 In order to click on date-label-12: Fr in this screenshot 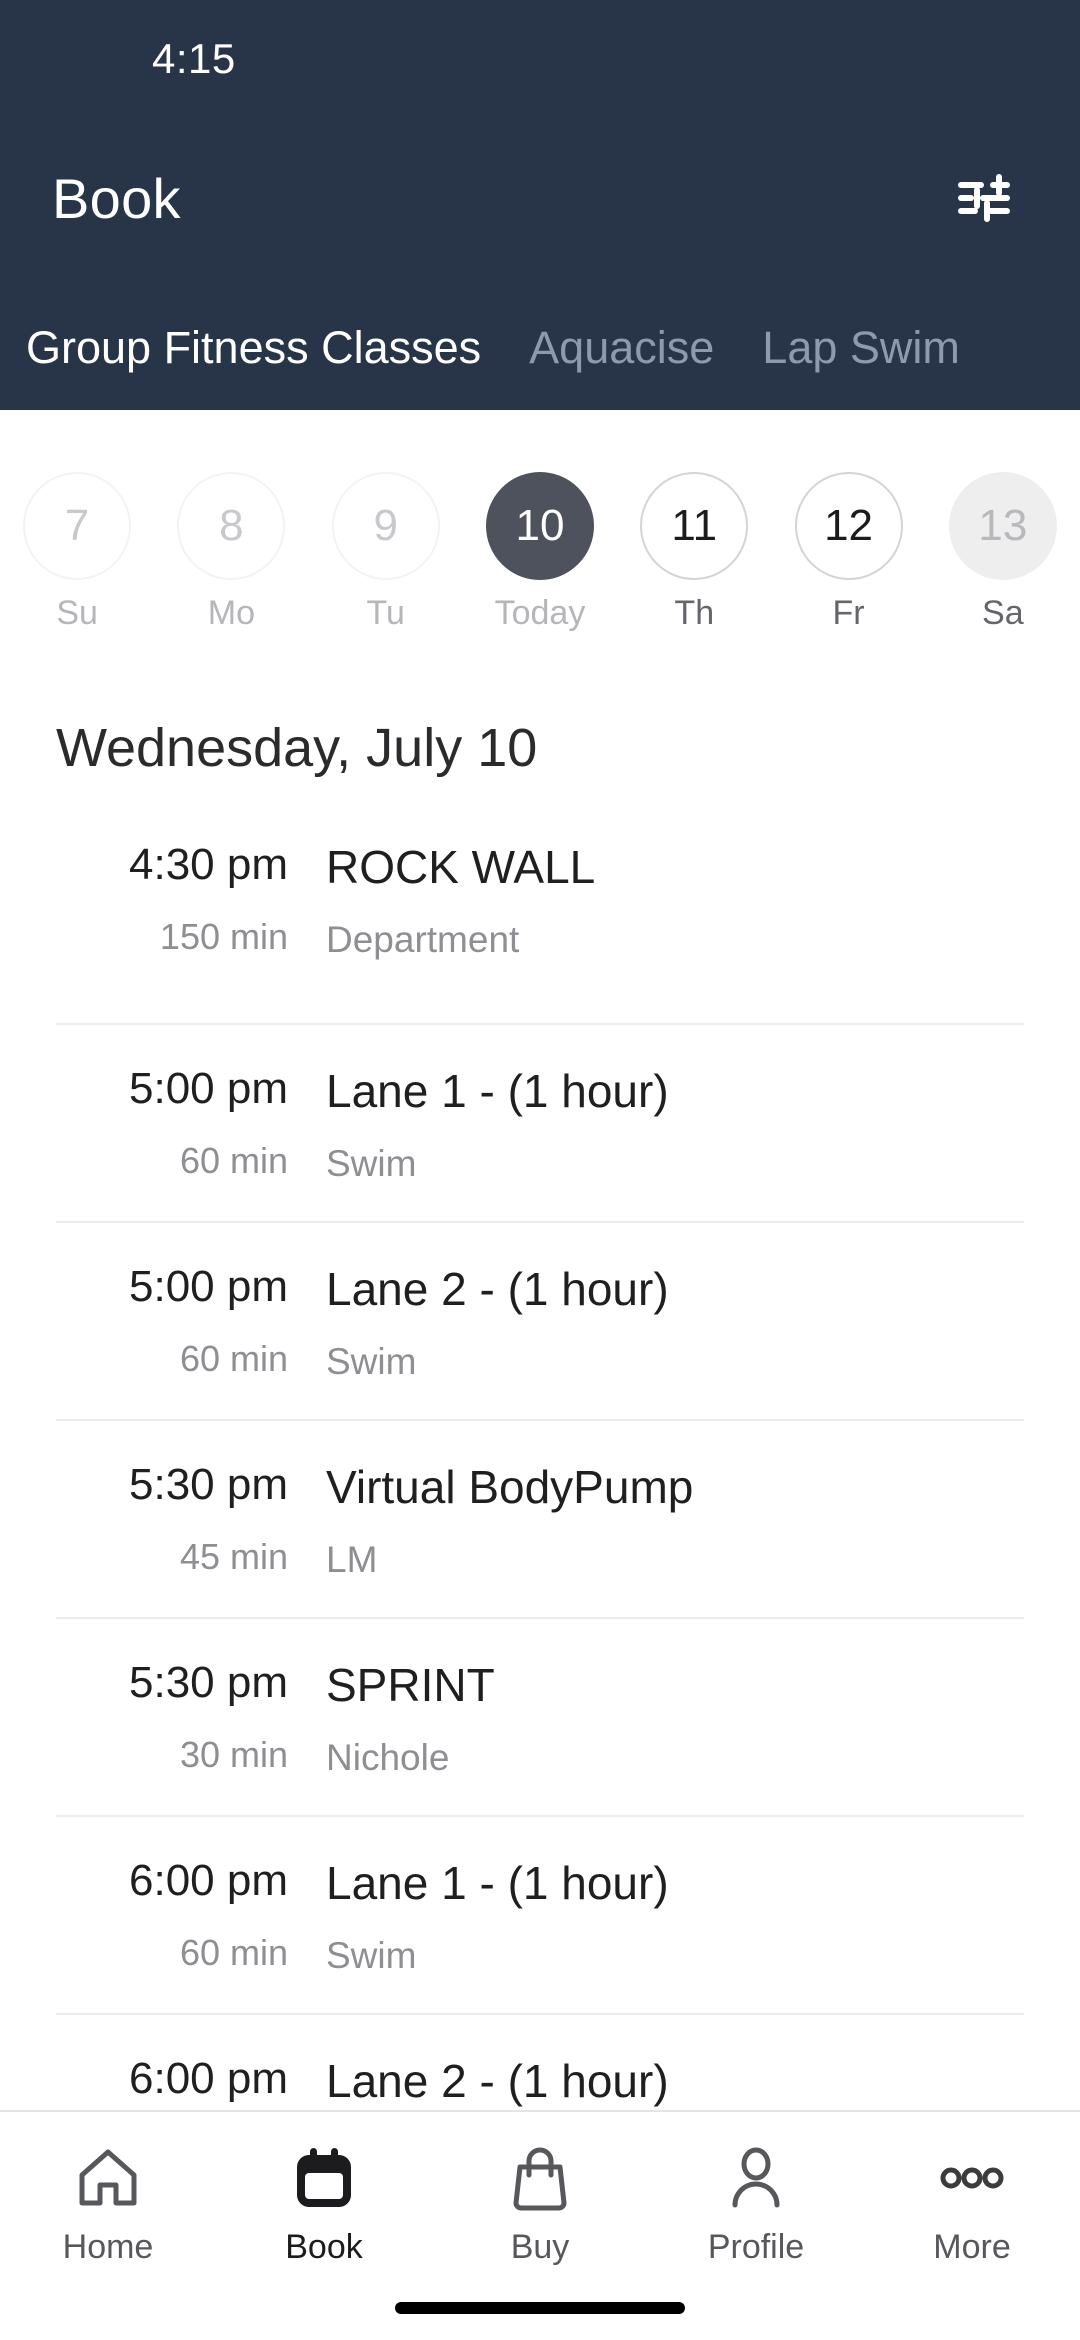, I will do `click(848, 613)`.